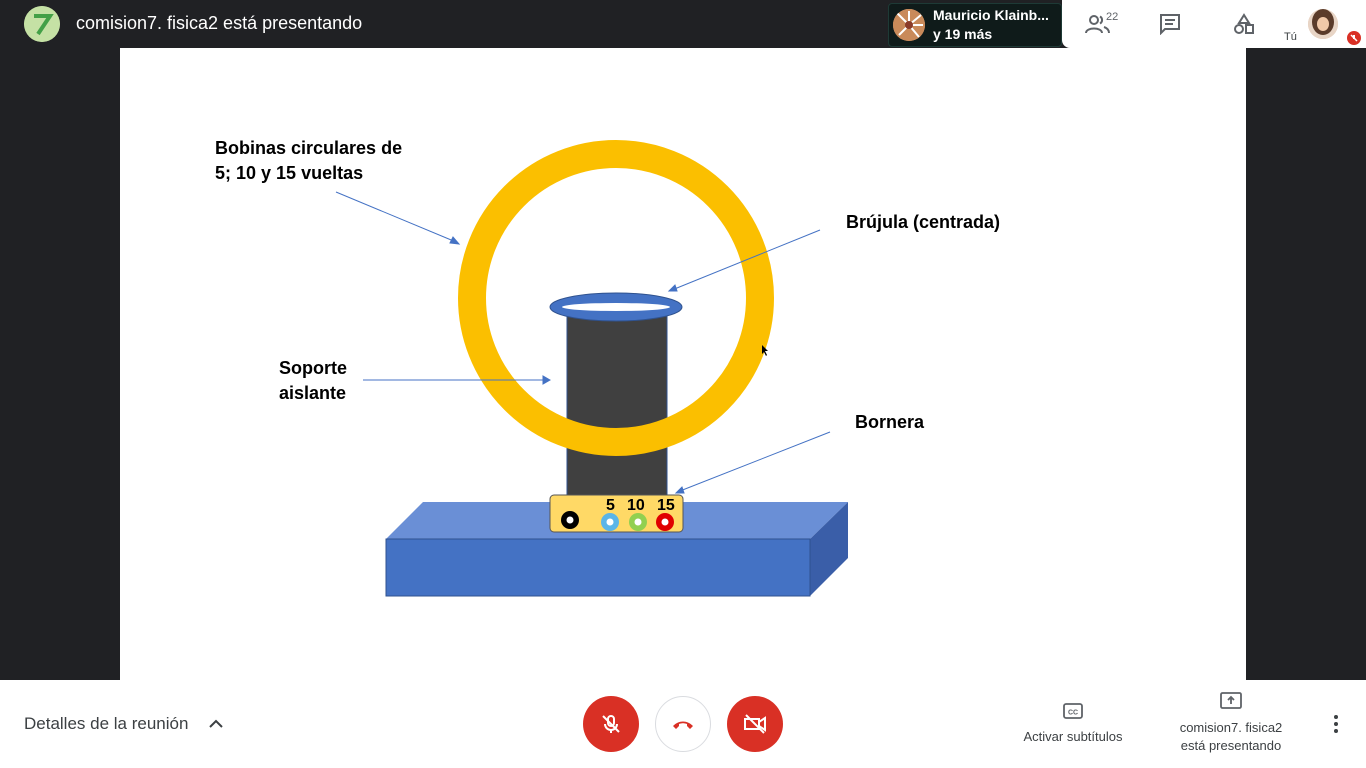 The height and width of the screenshot is (768, 1366). I want to click on participant-avatar, so click(909, 25).